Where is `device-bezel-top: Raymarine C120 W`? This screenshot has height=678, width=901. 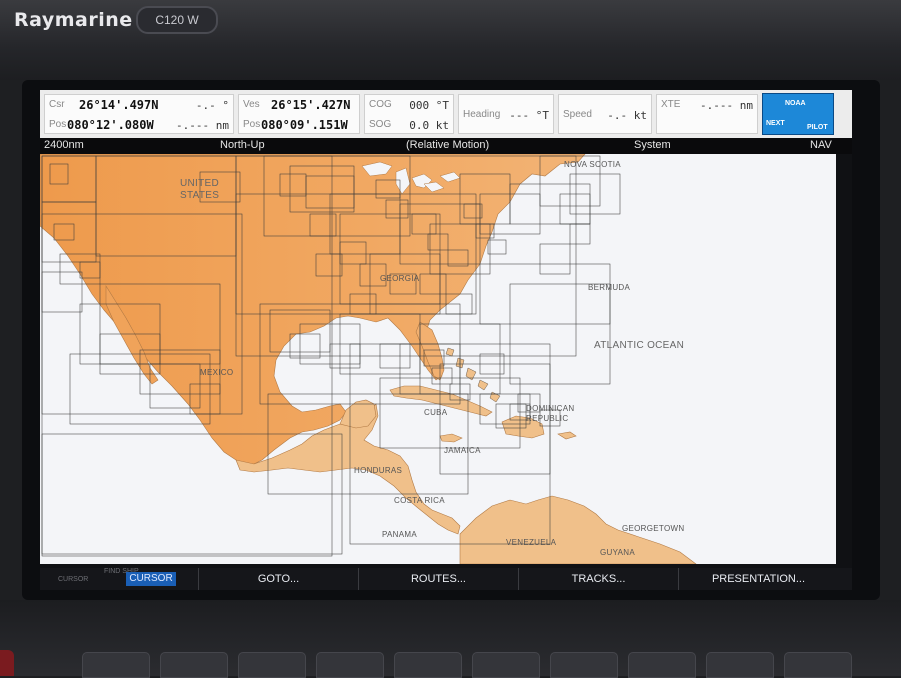 device-bezel-top: Raymarine C120 W is located at coordinates (450, 40).